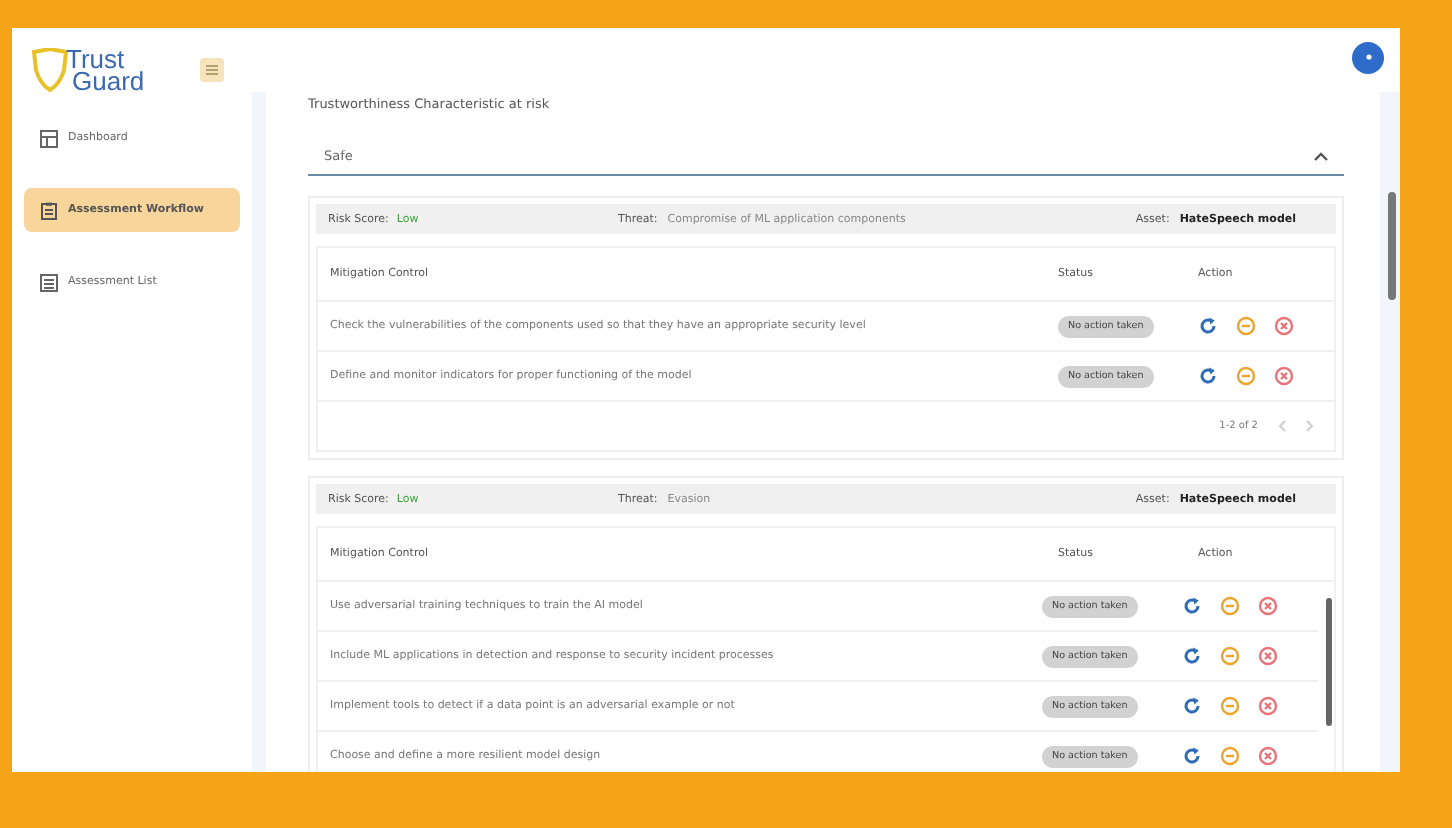 The width and height of the screenshot is (1452, 828). I want to click on profile-button, so click(1368, 57).